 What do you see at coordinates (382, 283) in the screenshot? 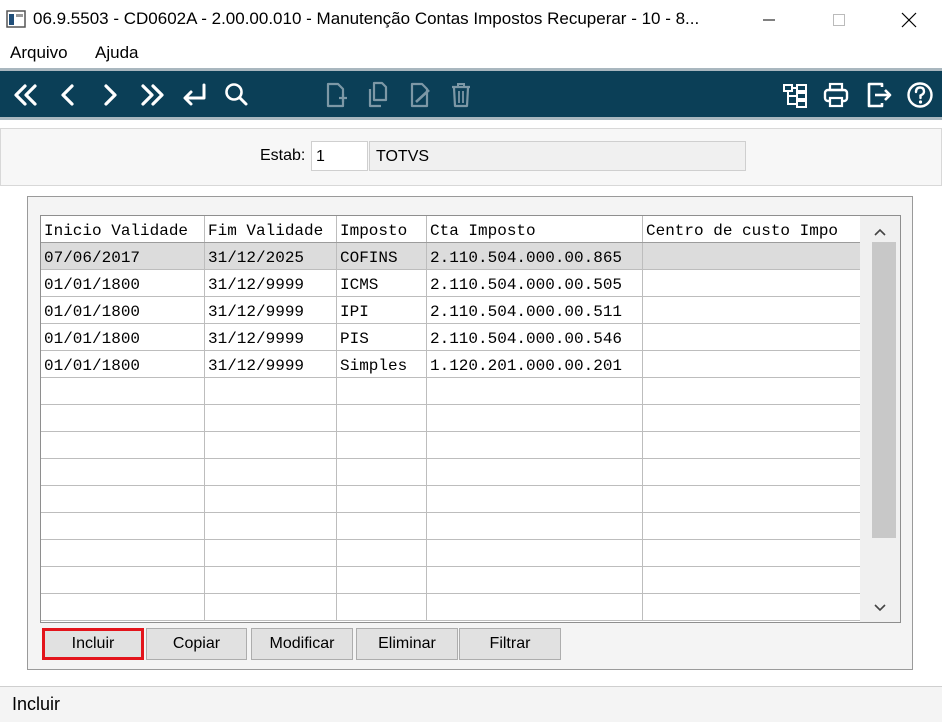
I see `cell-imposto: ICMS` at bounding box center [382, 283].